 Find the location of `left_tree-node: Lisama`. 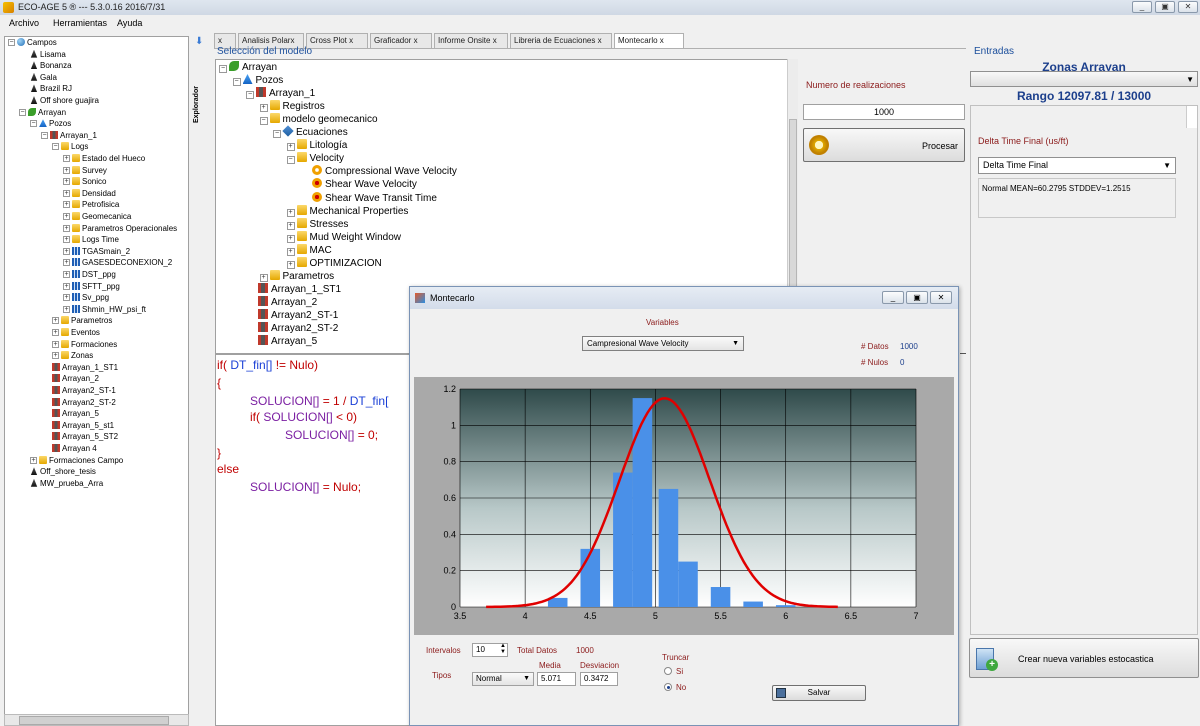

left_tree-node: Lisama is located at coordinates (42, 54).